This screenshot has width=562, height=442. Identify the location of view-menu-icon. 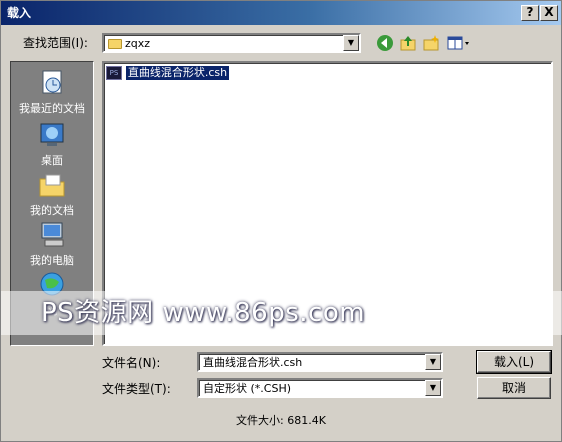
(459, 44).